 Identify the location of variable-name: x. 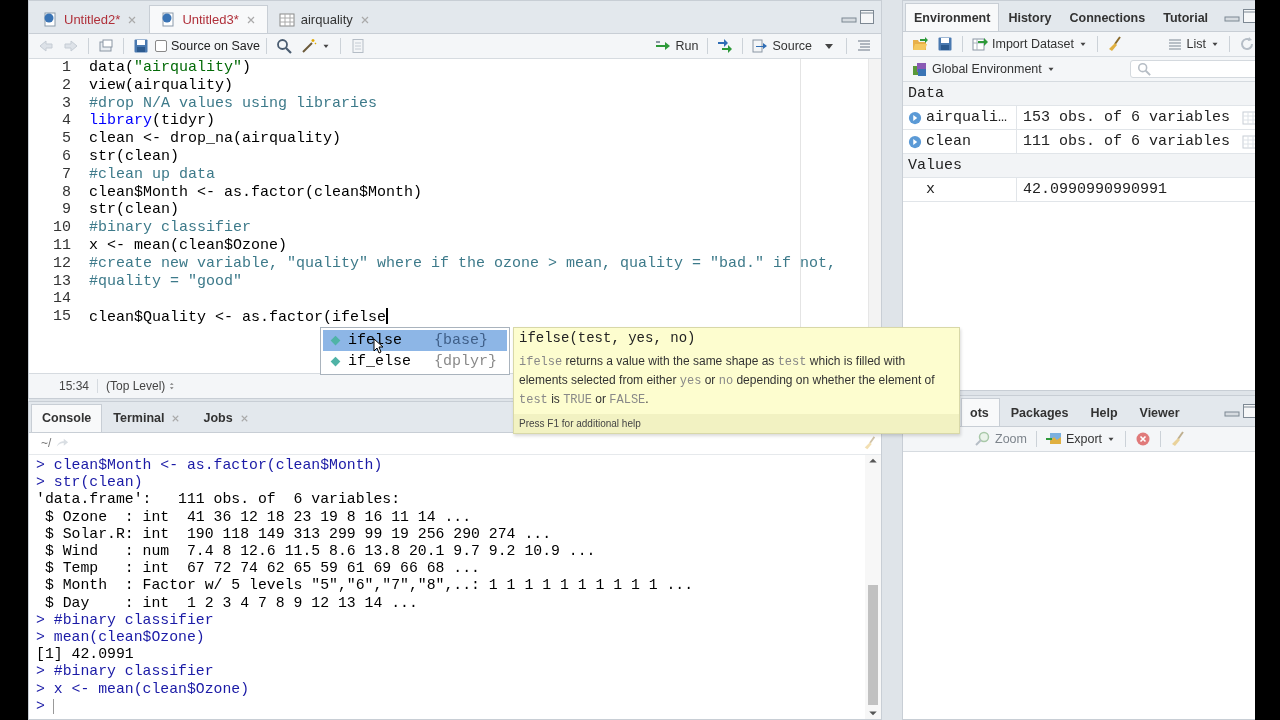
(930, 189).